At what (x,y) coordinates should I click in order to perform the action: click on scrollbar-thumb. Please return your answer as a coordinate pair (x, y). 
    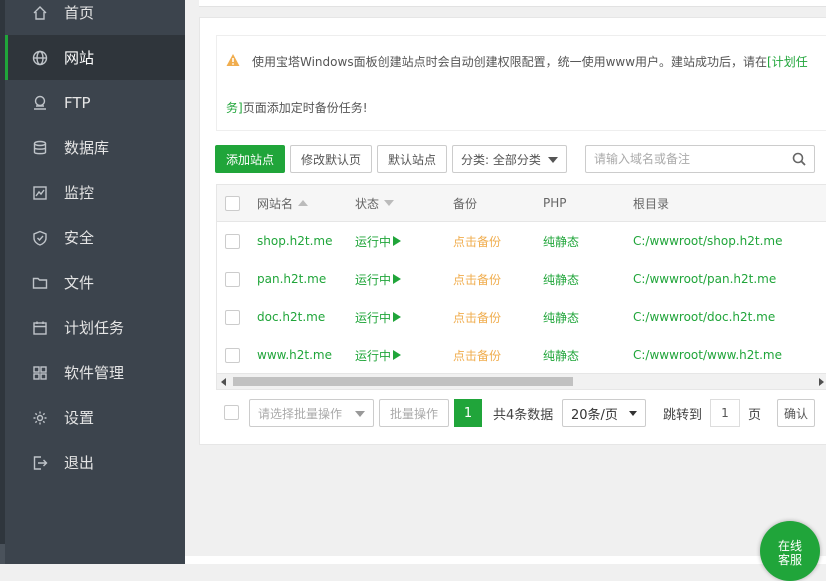
    Looking at the image, I should click on (403, 381).